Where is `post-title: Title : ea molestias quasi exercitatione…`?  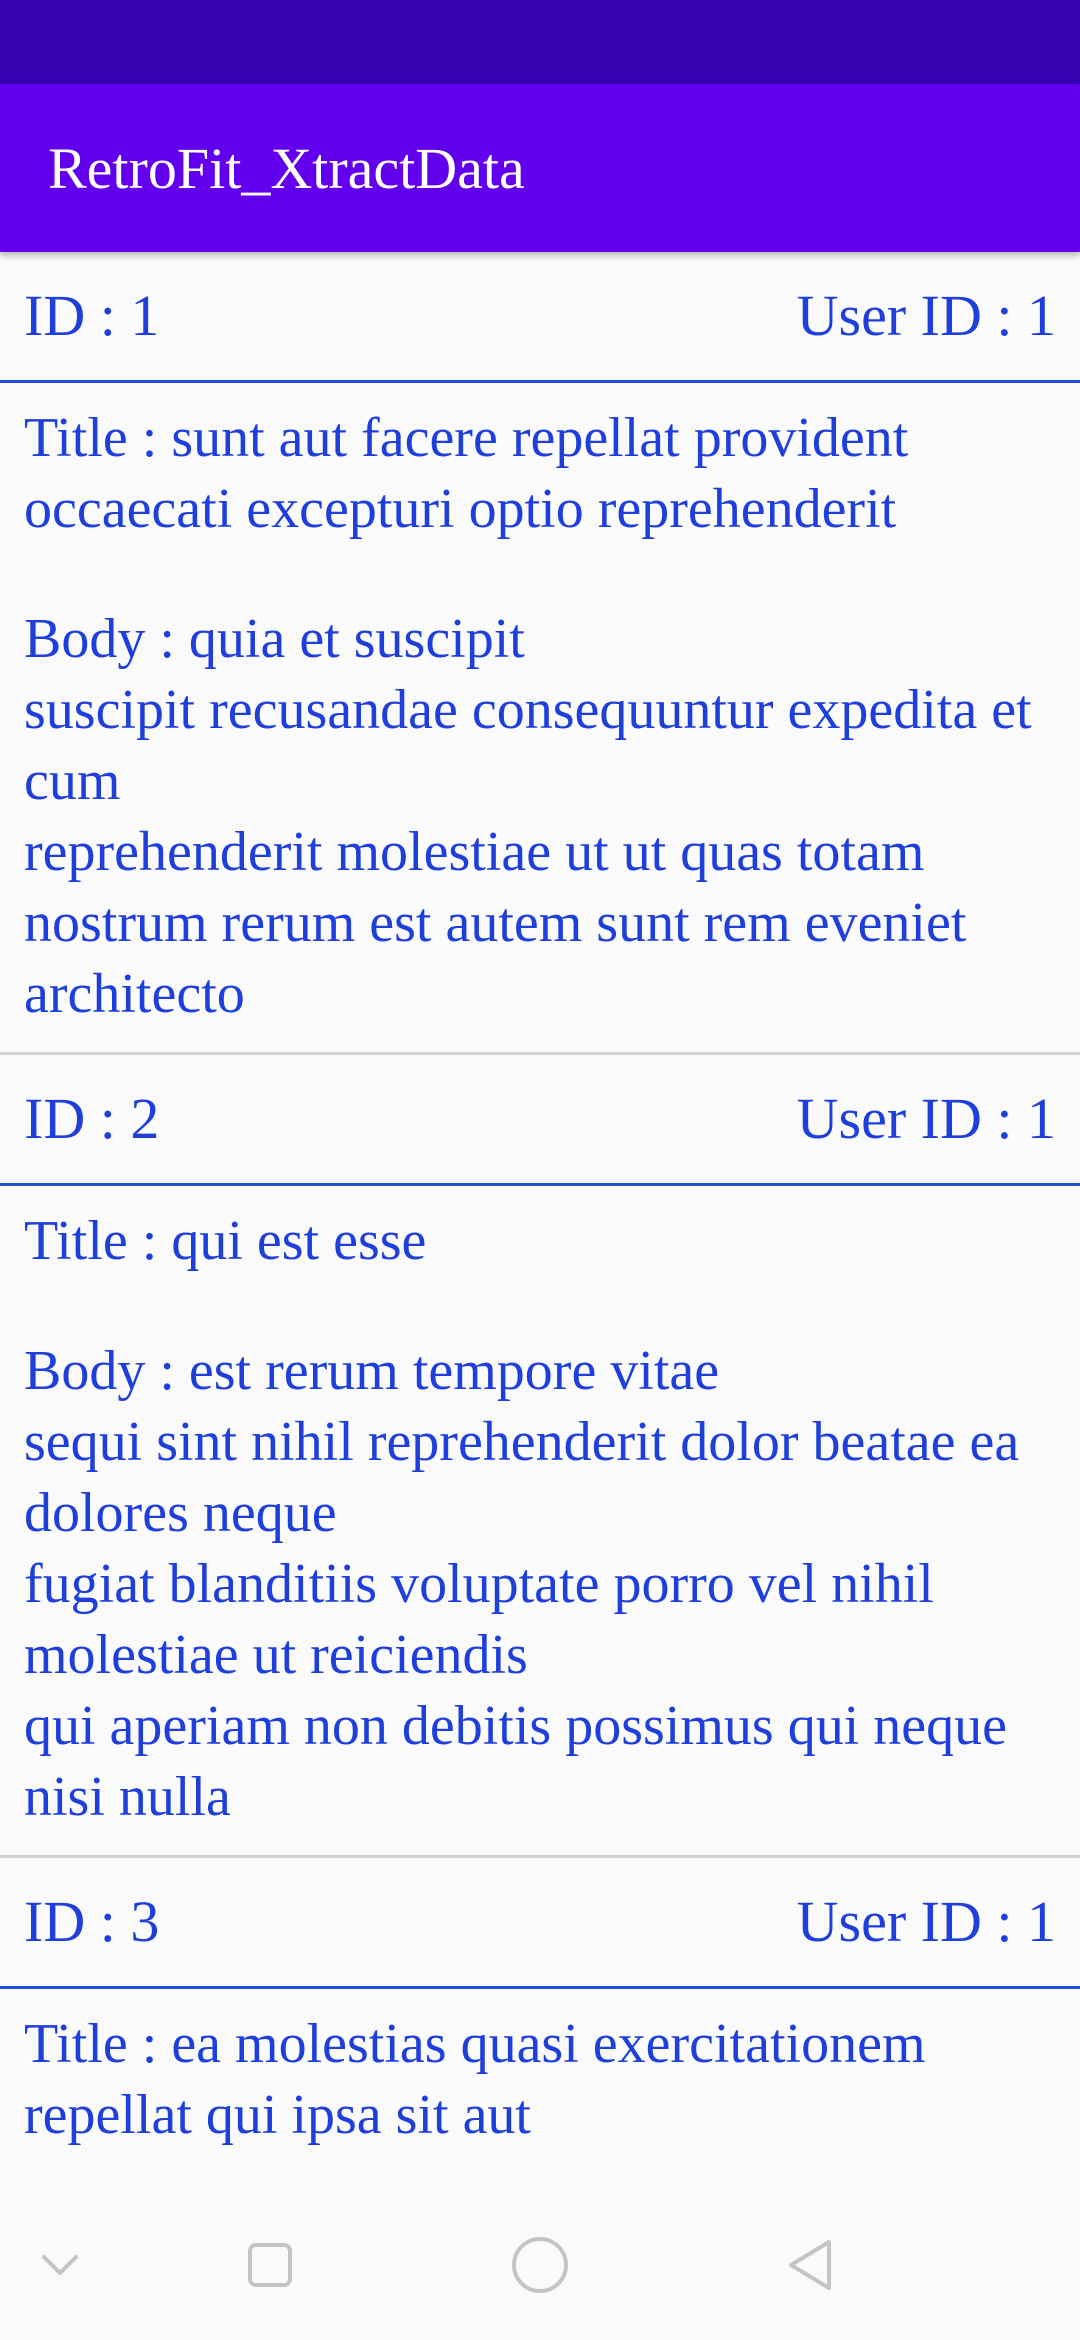 post-title: Title : ea molestias quasi exercitatione… is located at coordinates (475, 2079).